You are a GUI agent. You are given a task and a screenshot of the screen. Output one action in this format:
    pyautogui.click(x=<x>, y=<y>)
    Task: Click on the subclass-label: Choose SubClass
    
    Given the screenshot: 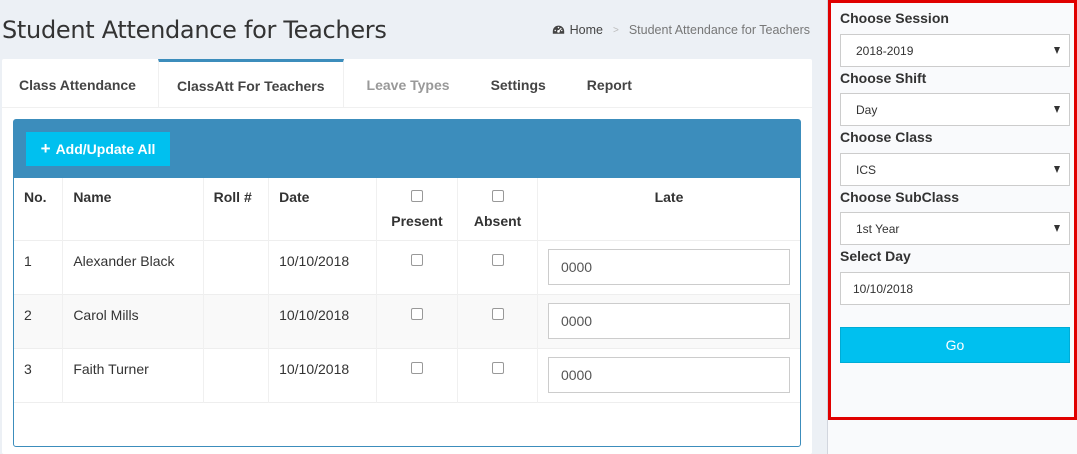 What is the action you would take?
    pyautogui.click(x=900, y=197)
    